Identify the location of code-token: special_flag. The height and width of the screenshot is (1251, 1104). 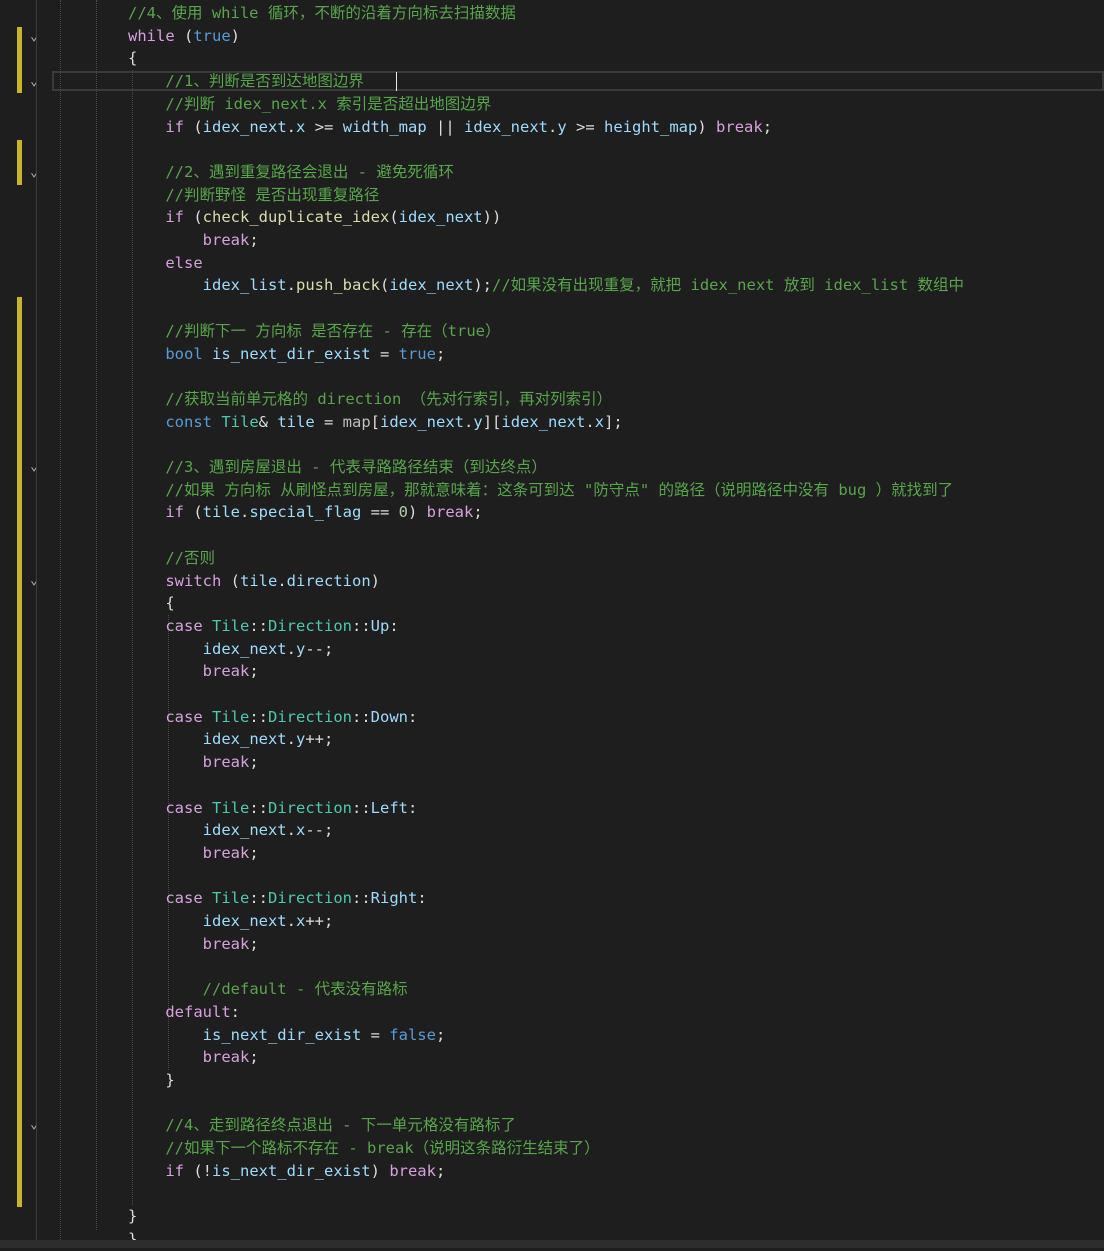
(305, 512).